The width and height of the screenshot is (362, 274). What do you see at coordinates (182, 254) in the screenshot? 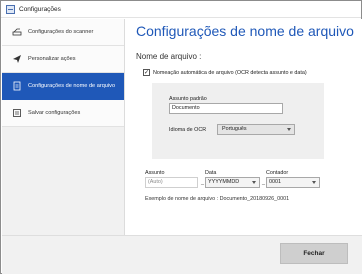
I see `footer: Fechar` at bounding box center [182, 254].